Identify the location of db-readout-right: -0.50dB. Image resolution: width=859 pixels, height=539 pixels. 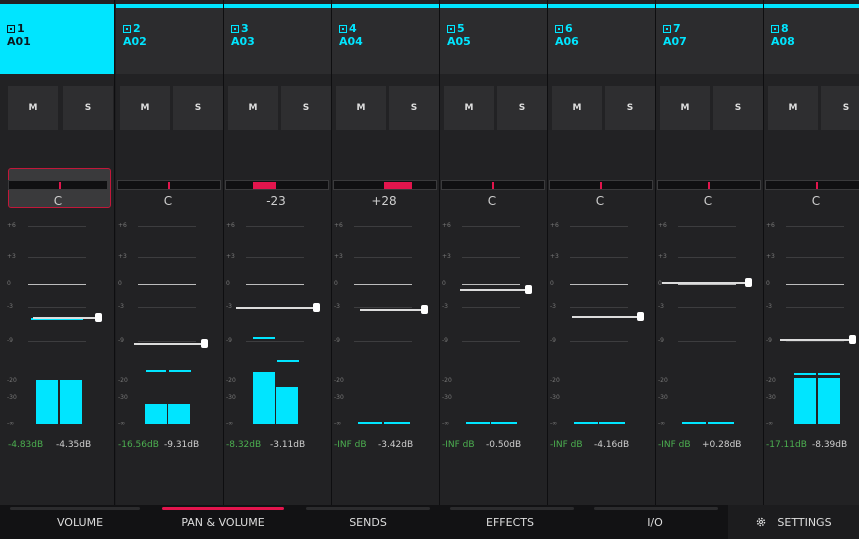
(504, 445).